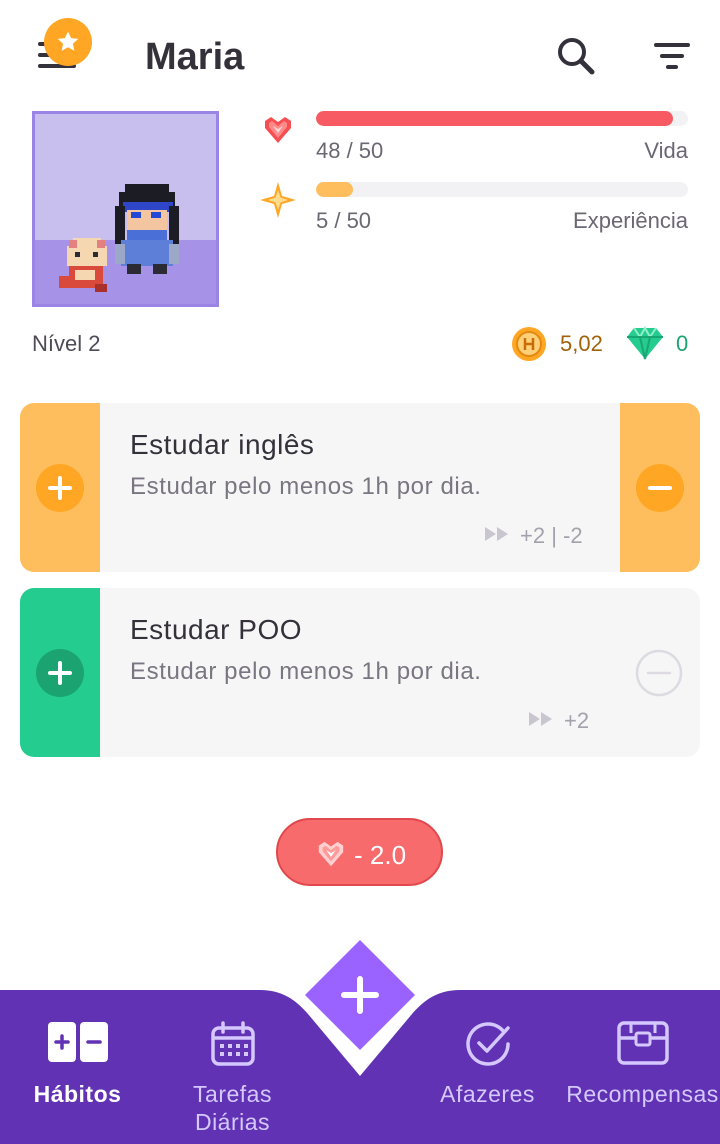 The image size is (720, 1144). Describe the element at coordinates (216, 629) in the screenshot. I see `habit-title: Estudar POO` at that location.